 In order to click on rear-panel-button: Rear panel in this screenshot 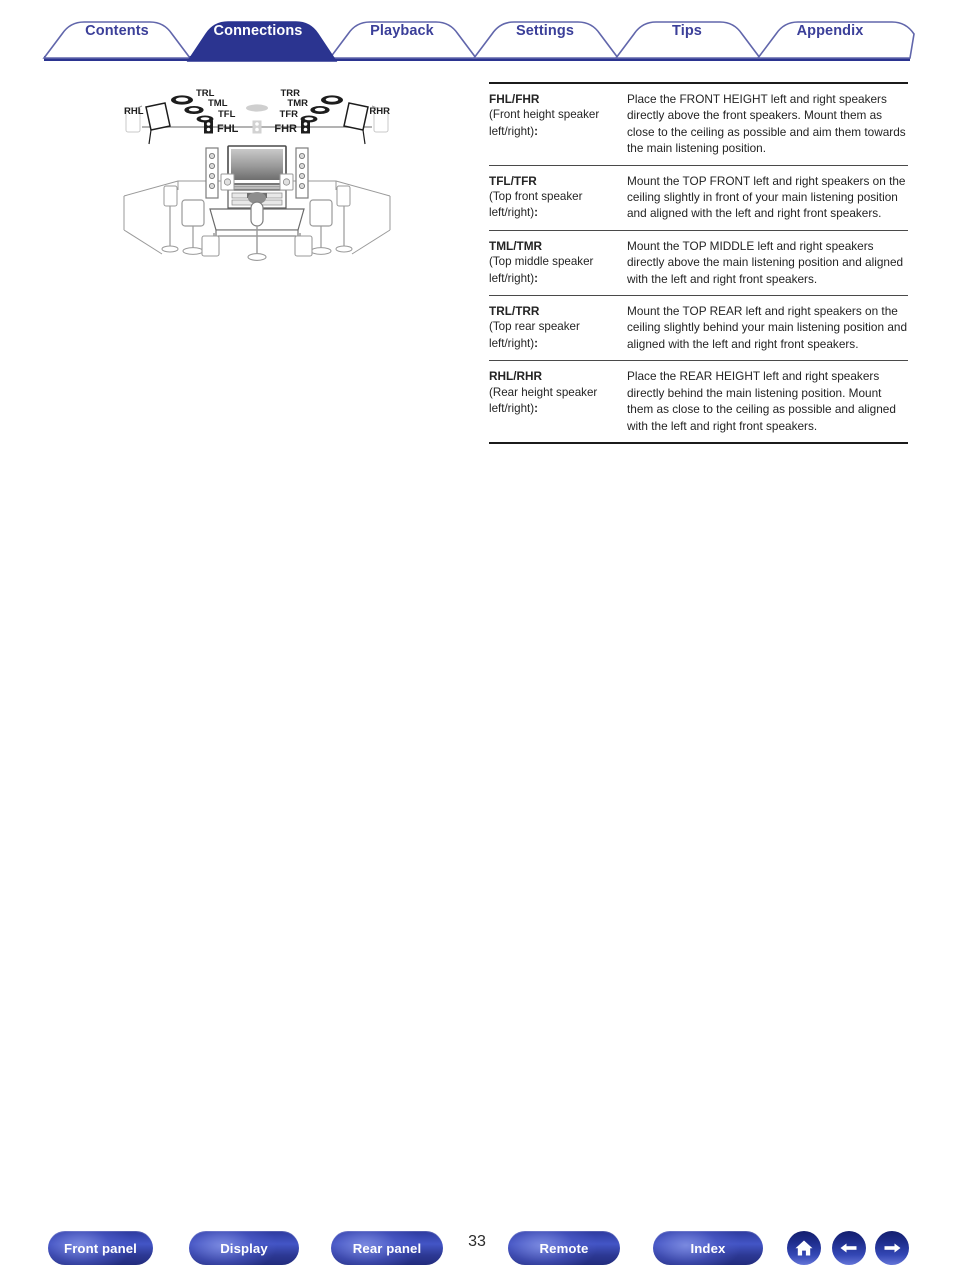, I will do `click(387, 1248)`.